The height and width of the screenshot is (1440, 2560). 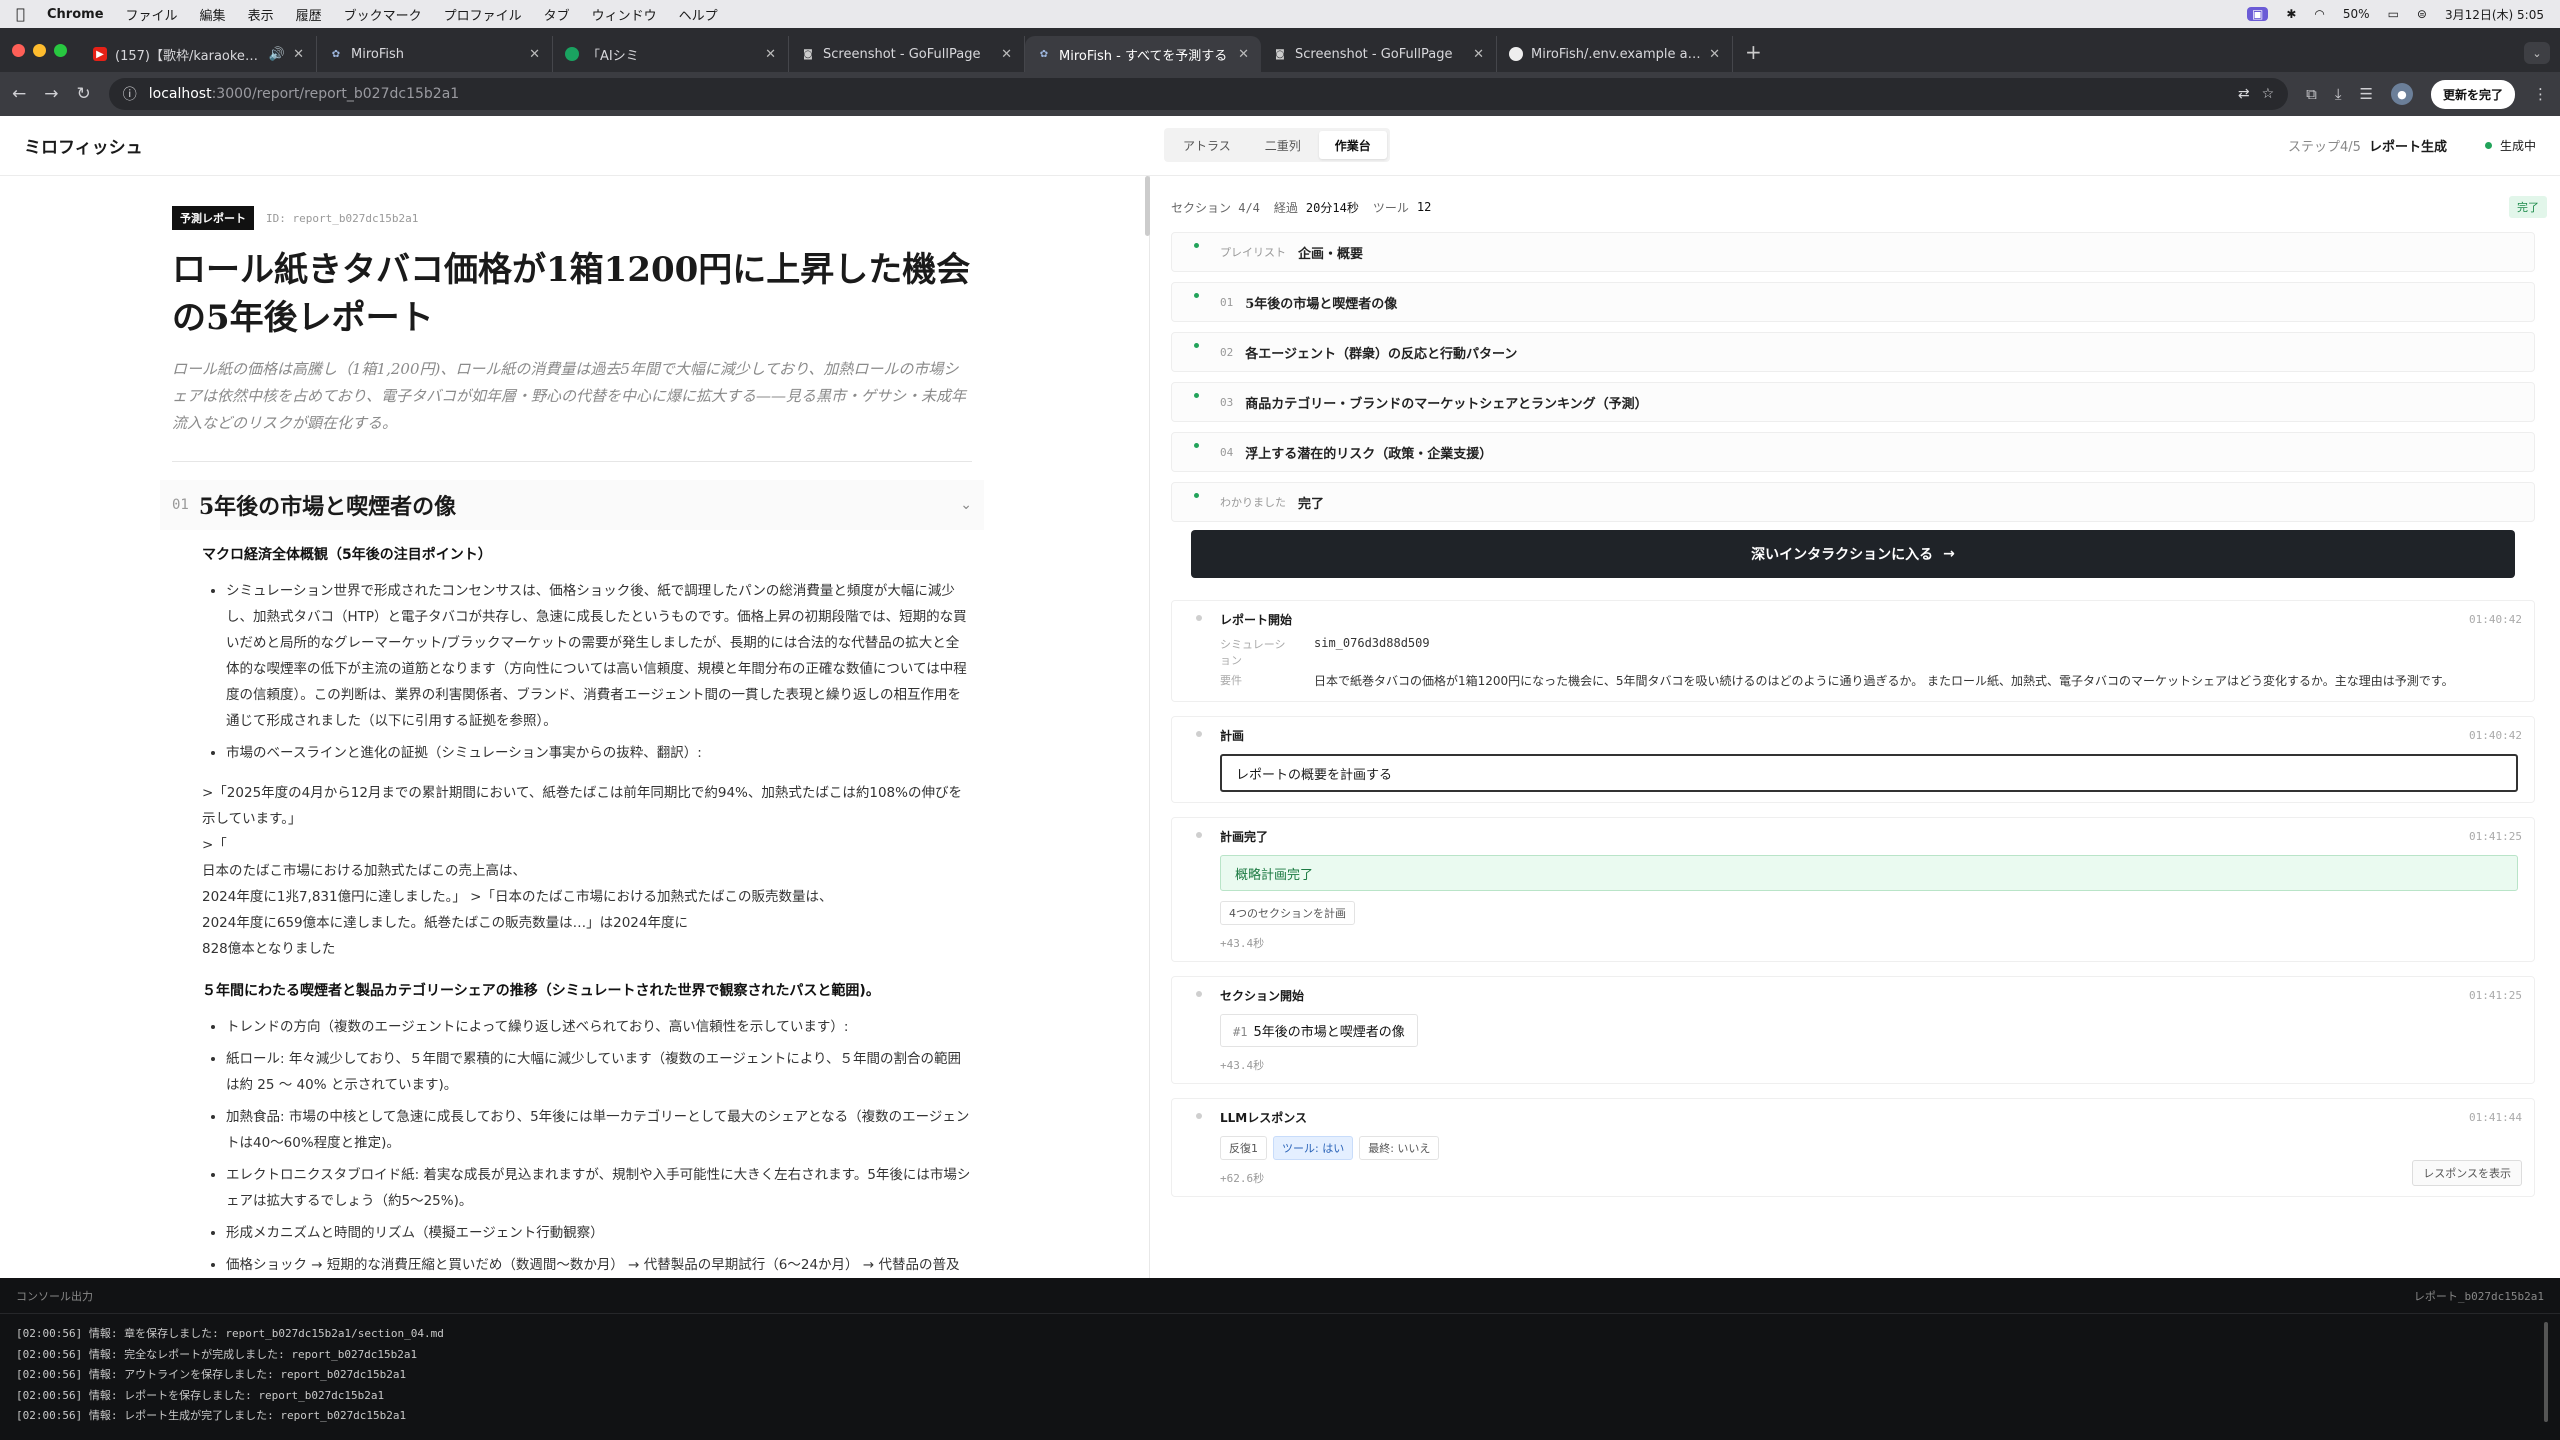 What do you see at coordinates (277, 54) in the screenshot?
I see `audio-icon: 🔊` at bounding box center [277, 54].